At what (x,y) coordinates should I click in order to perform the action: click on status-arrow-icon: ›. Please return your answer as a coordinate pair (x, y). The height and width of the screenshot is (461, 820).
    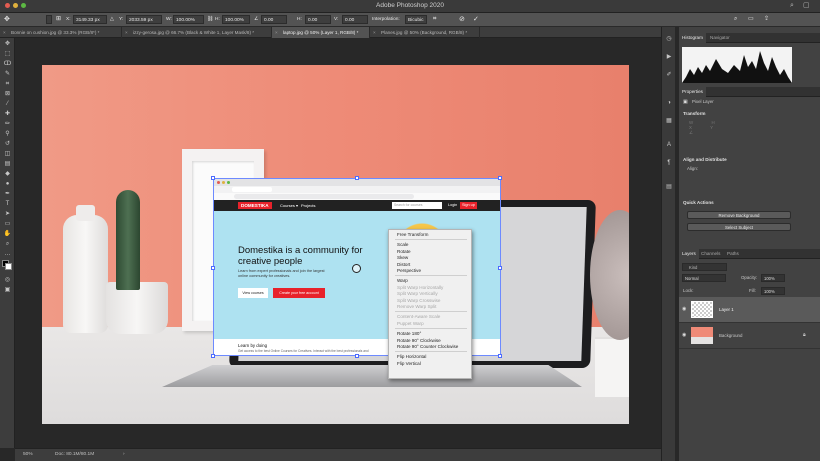
    Looking at the image, I should click on (124, 455).